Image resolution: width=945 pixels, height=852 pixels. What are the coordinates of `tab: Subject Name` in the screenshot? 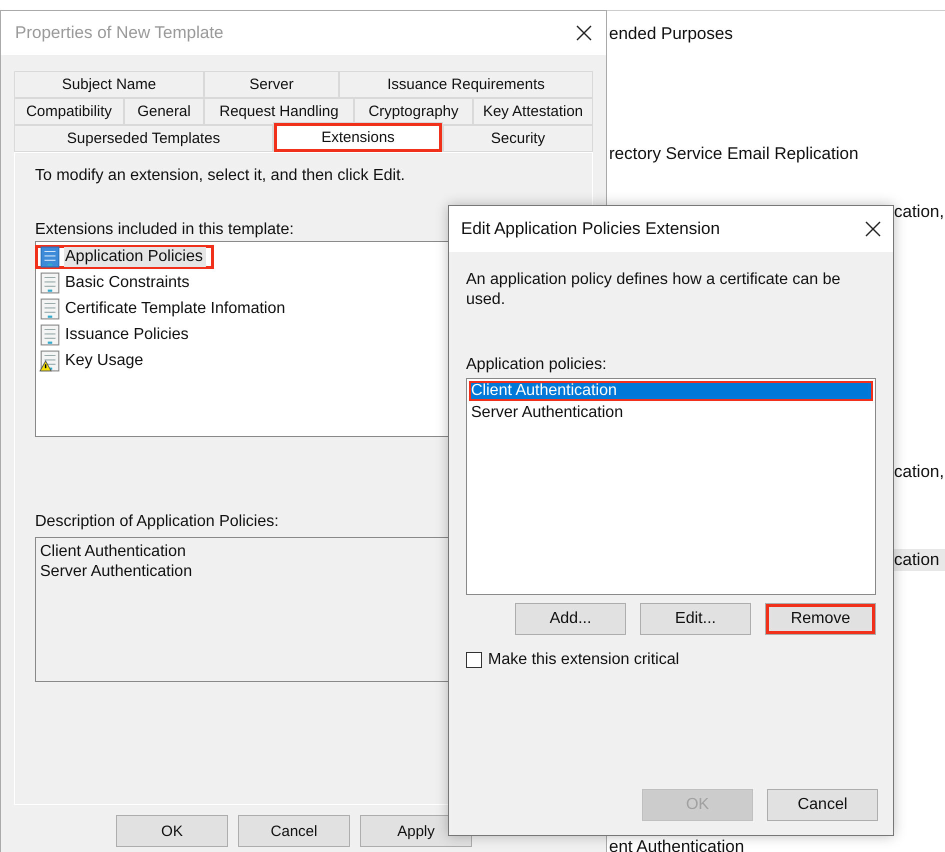 It's located at (109, 84).